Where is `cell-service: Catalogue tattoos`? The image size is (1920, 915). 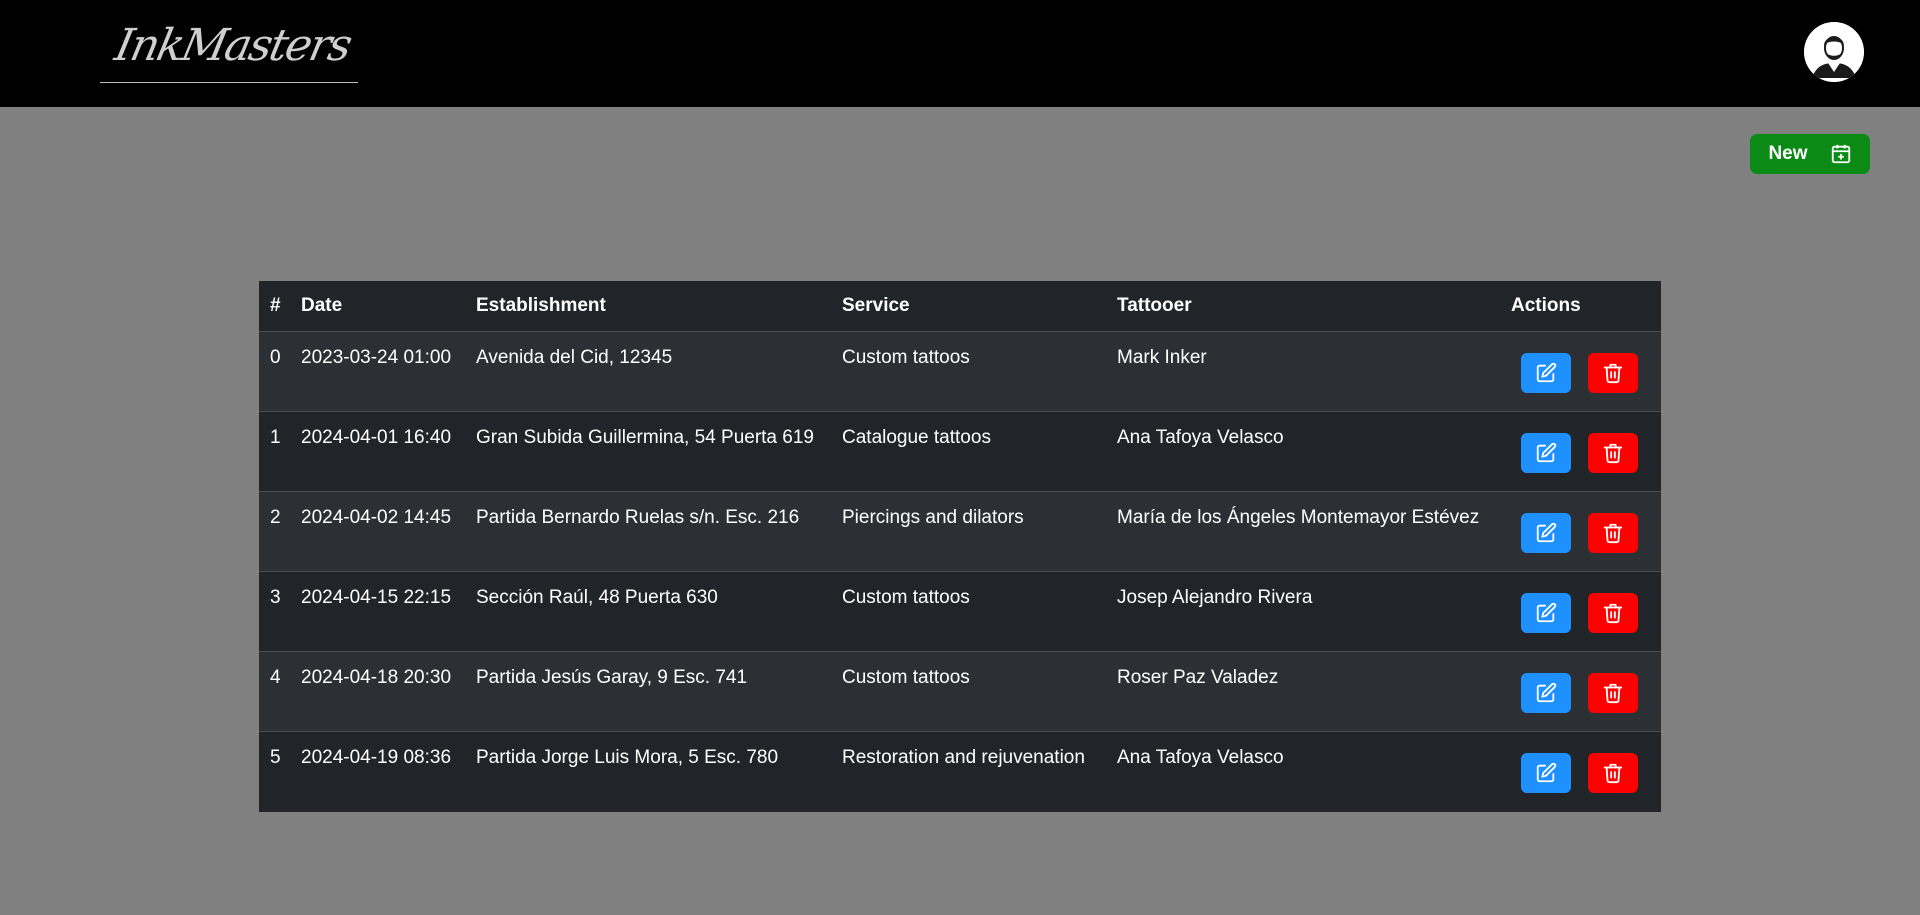 cell-service: Catalogue tattoos is located at coordinates (968, 451).